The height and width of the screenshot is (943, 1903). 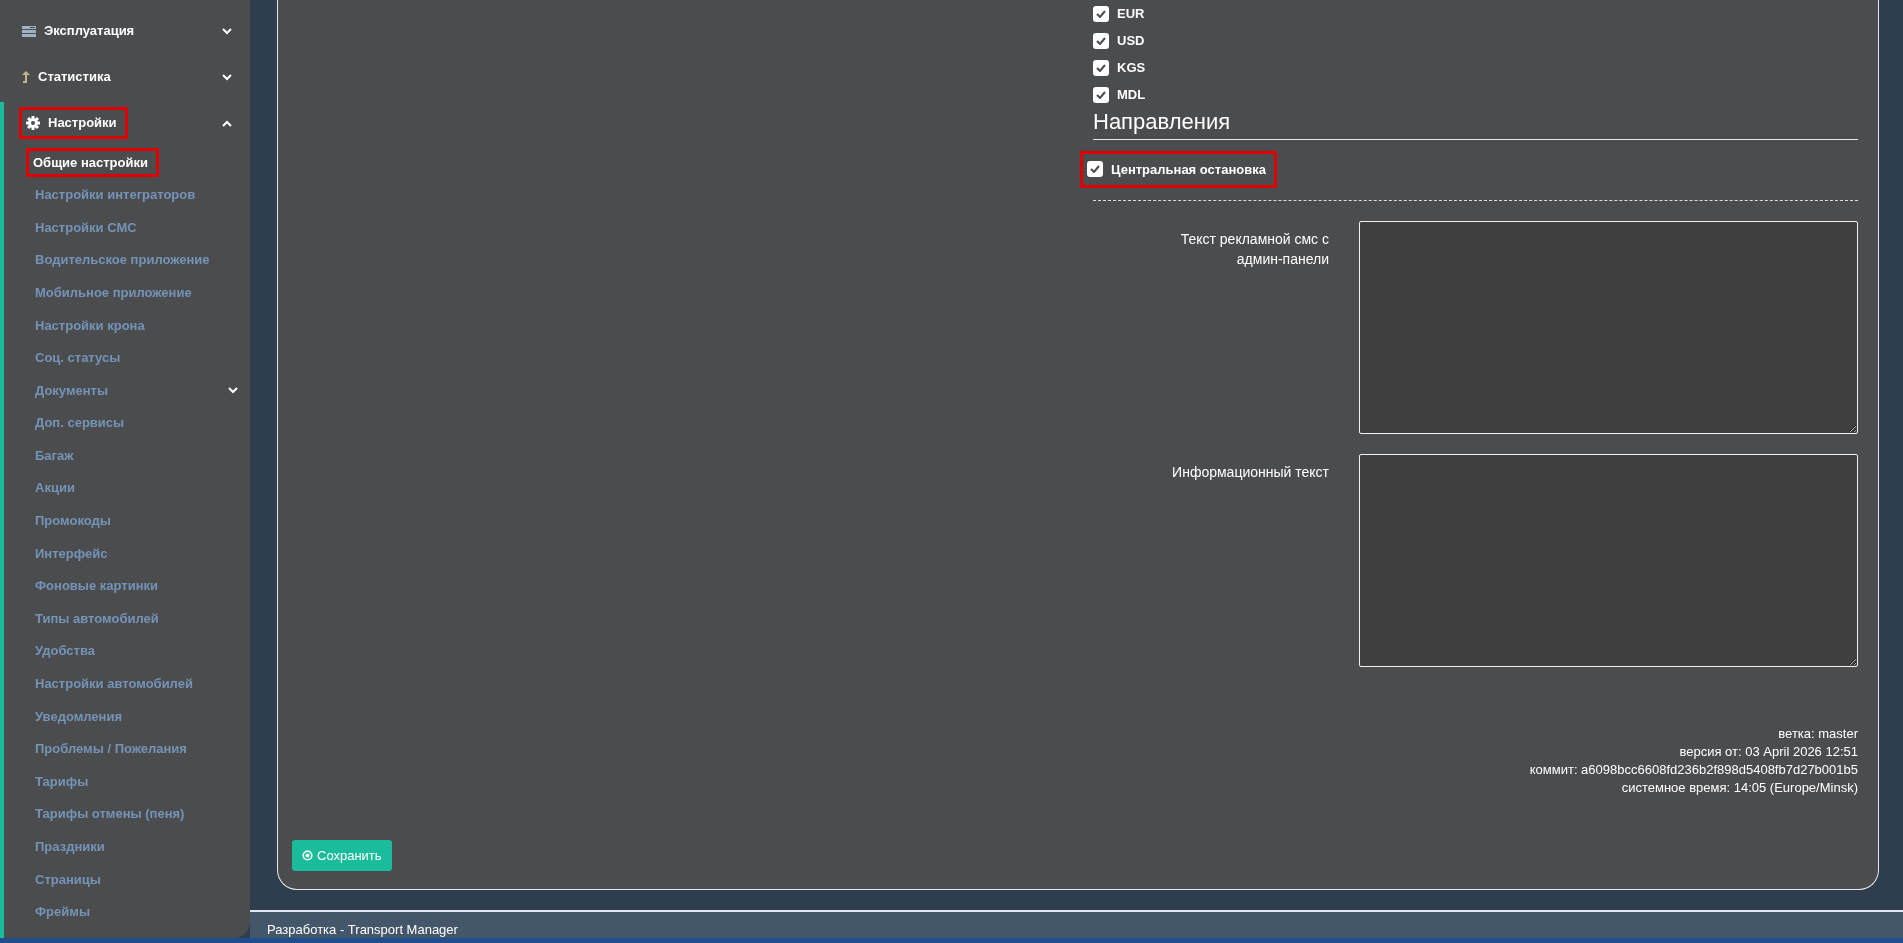 What do you see at coordinates (342, 855) in the screenshot?
I see `save-button: Сохранить` at bounding box center [342, 855].